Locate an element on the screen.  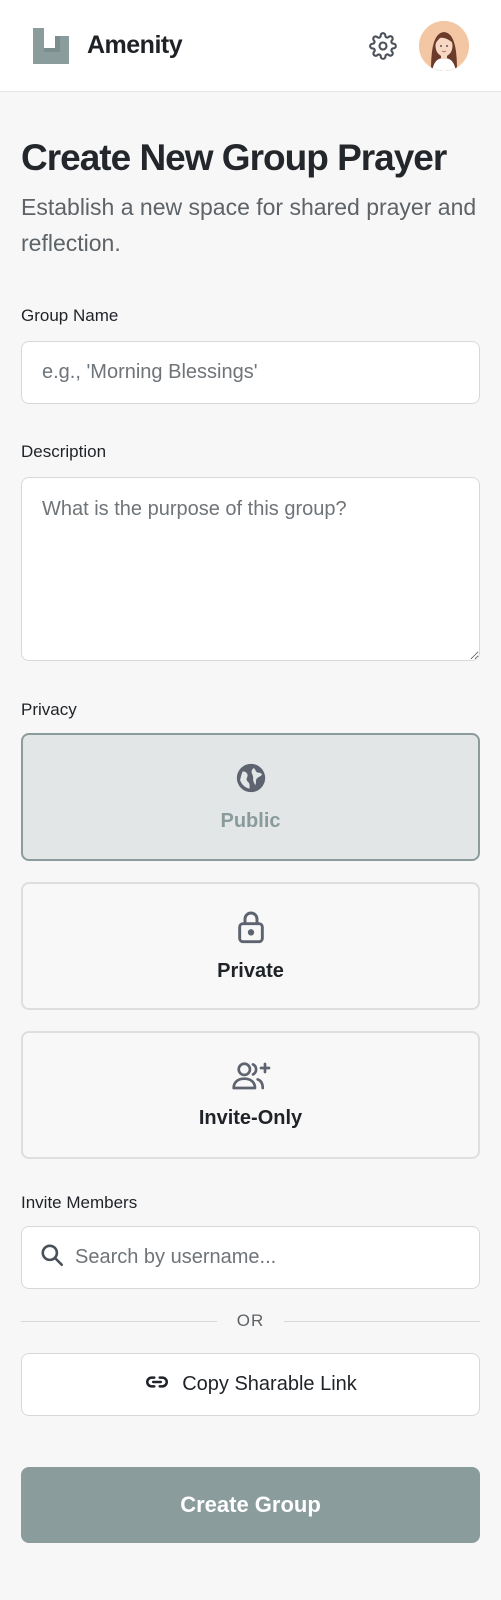
invite-members-label: Invite Members is located at coordinates (79, 1202).